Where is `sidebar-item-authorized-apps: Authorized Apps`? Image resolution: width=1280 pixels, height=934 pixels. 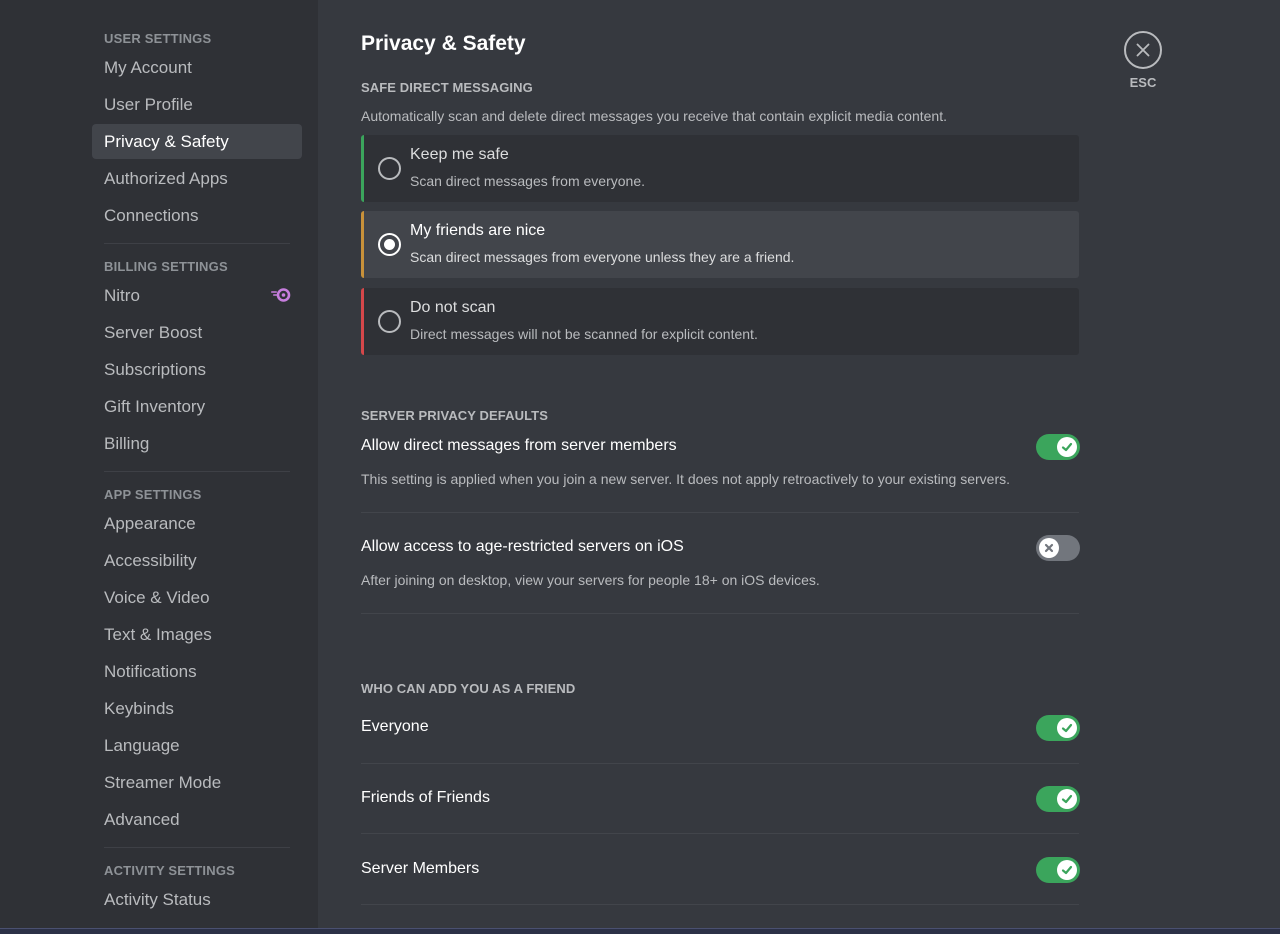
sidebar-item-authorized-apps: Authorized Apps is located at coordinates (197, 178).